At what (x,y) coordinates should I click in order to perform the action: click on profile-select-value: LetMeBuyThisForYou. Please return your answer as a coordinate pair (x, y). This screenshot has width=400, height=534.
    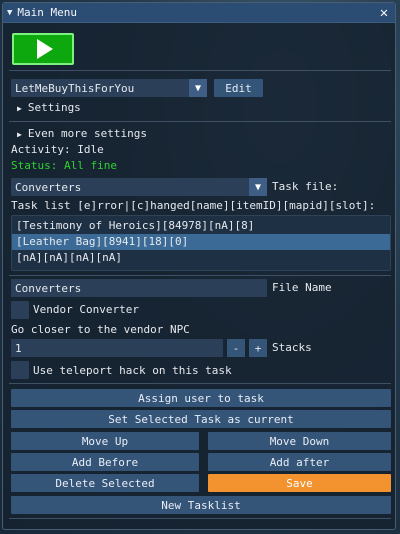
    Looking at the image, I should click on (75, 88).